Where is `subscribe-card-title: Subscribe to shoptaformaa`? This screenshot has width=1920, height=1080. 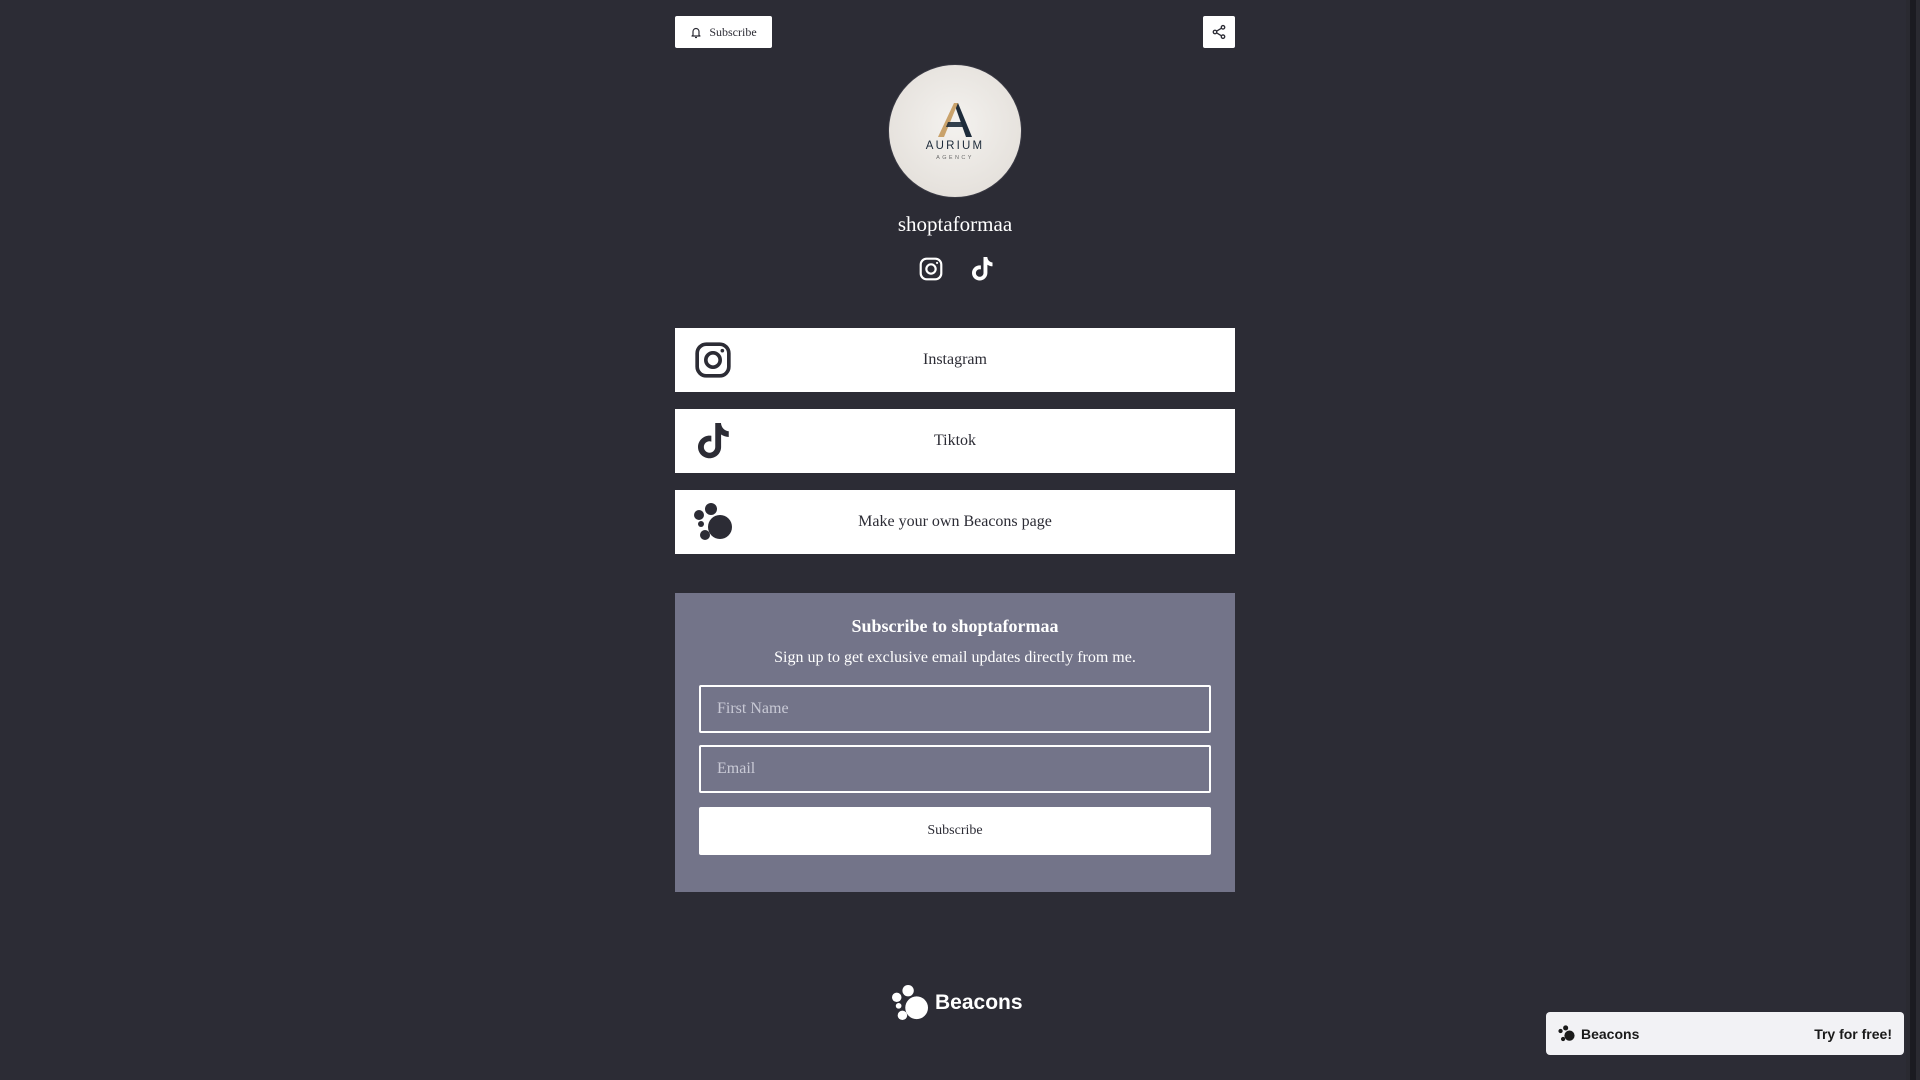 subscribe-card-title: Subscribe to shoptaformaa is located at coordinates (955, 626).